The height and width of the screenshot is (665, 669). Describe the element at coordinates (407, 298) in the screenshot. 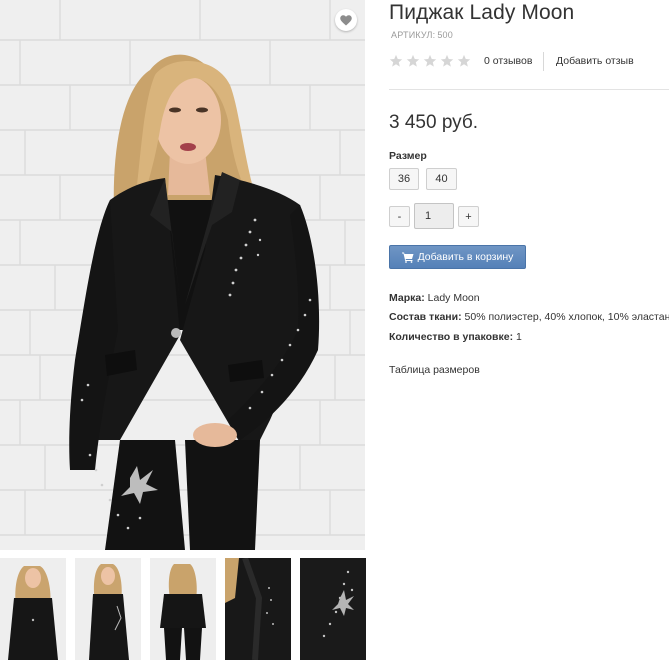

I see `attribute-name: Марка:` at that location.